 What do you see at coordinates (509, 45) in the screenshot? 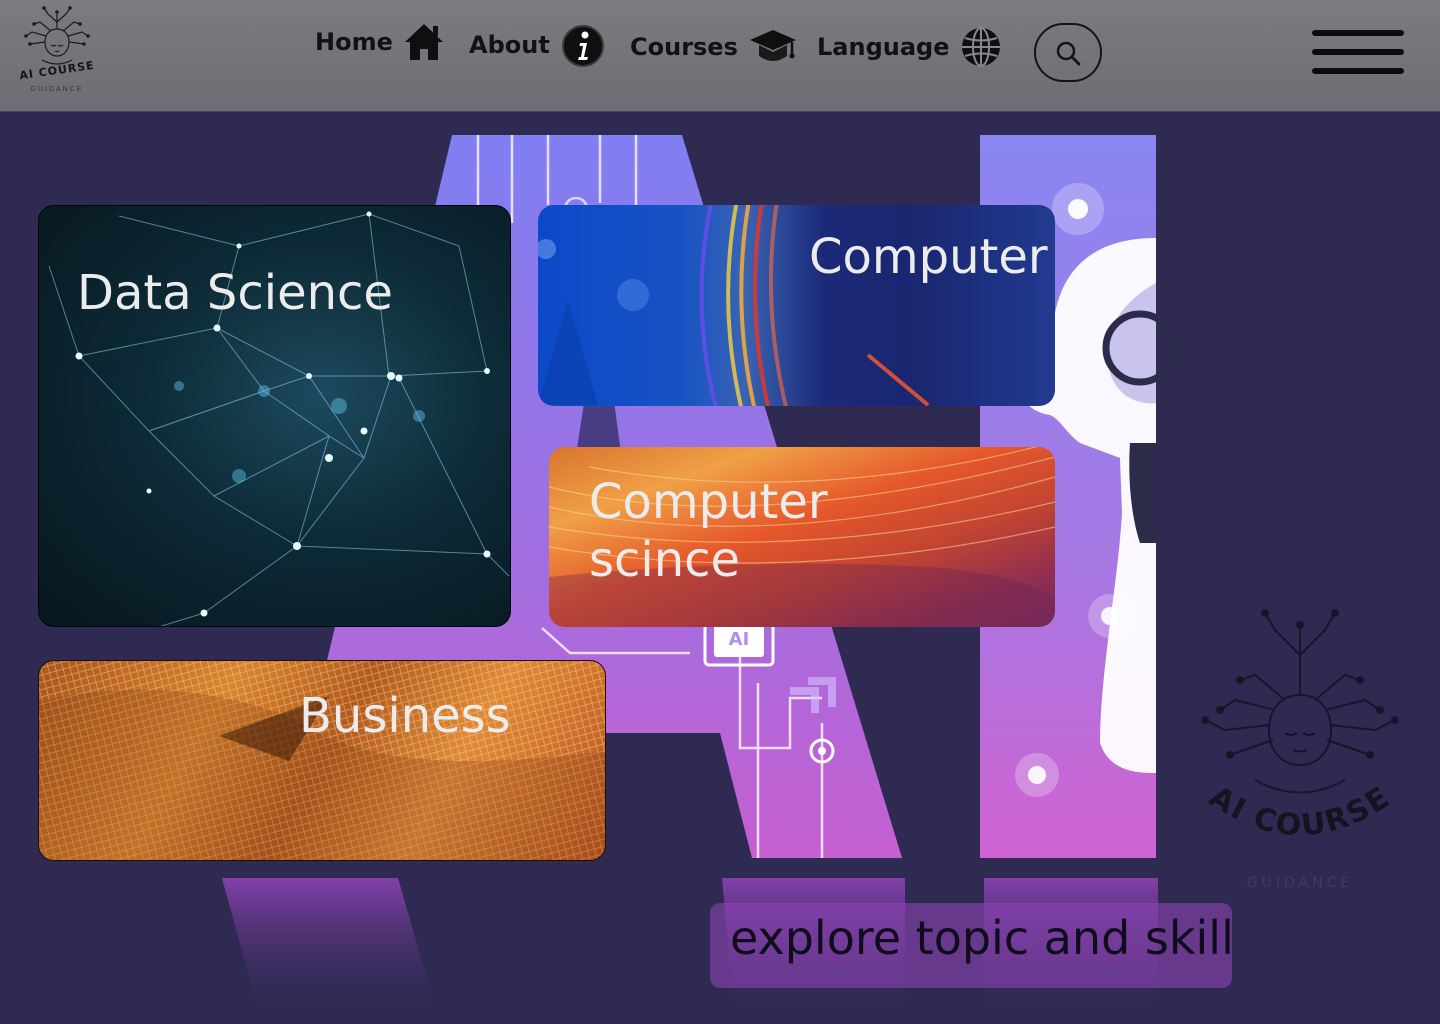
I see `nav-about-label: About` at bounding box center [509, 45].